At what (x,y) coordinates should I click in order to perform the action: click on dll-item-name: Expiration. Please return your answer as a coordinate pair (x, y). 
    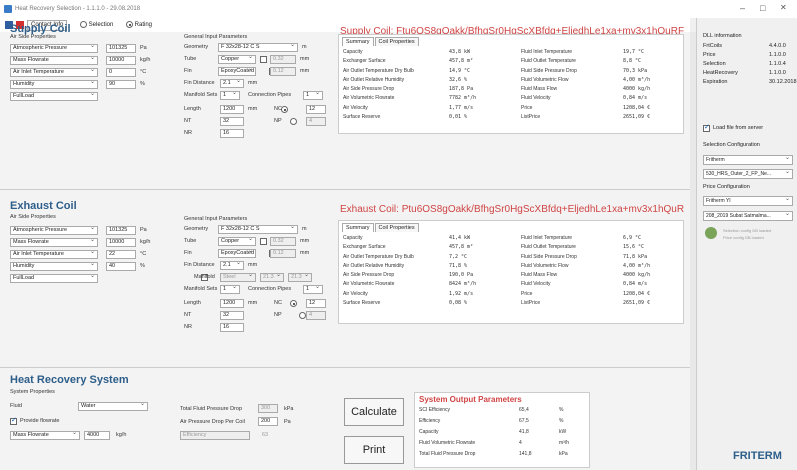
    Looking at the image, I should click on (715, 82).